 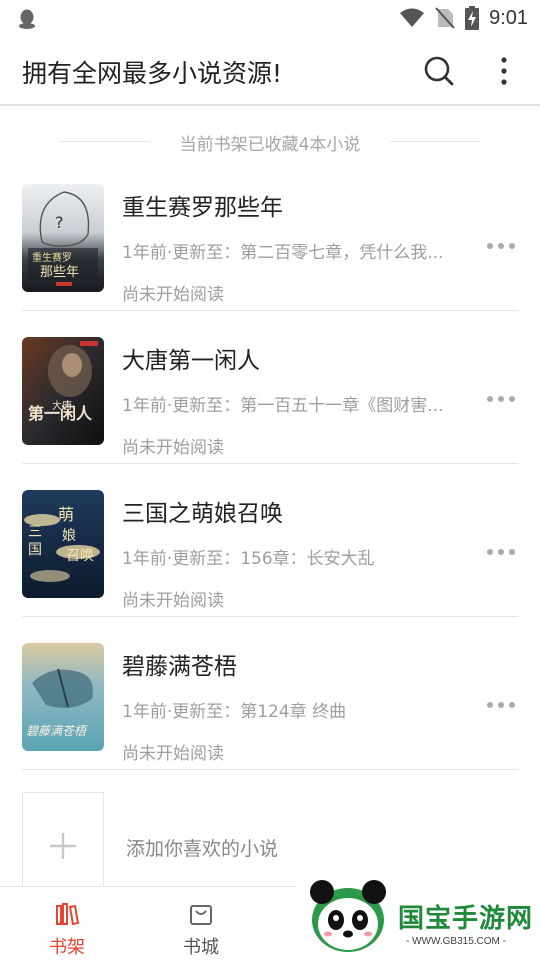 What do you see at coordinates (439, 71) in the screenshot?
I see `search-icon` at bounding box center [439, 71].